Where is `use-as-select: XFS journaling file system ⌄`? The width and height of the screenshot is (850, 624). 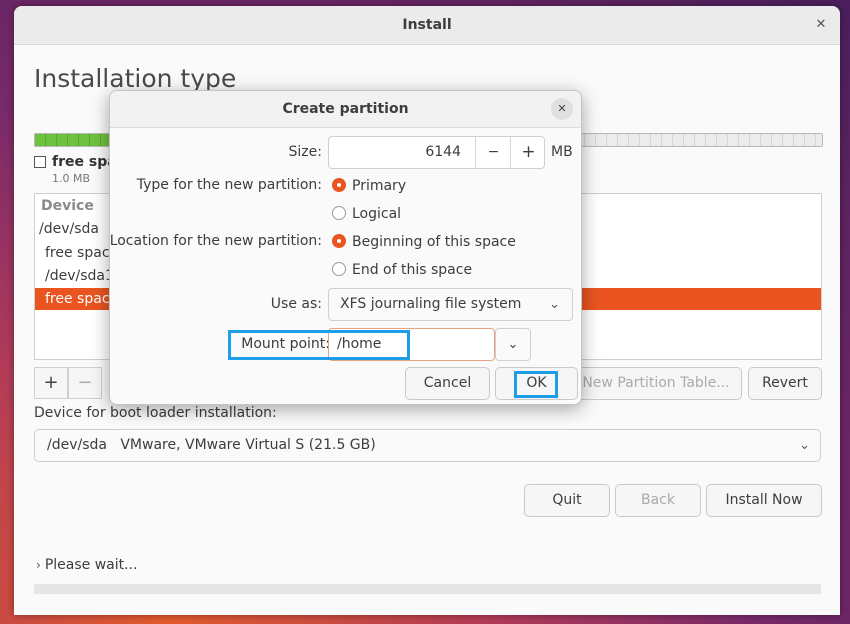 use-as-select: XFS journaling file system ⌄ is located at coordinates (450, 304).